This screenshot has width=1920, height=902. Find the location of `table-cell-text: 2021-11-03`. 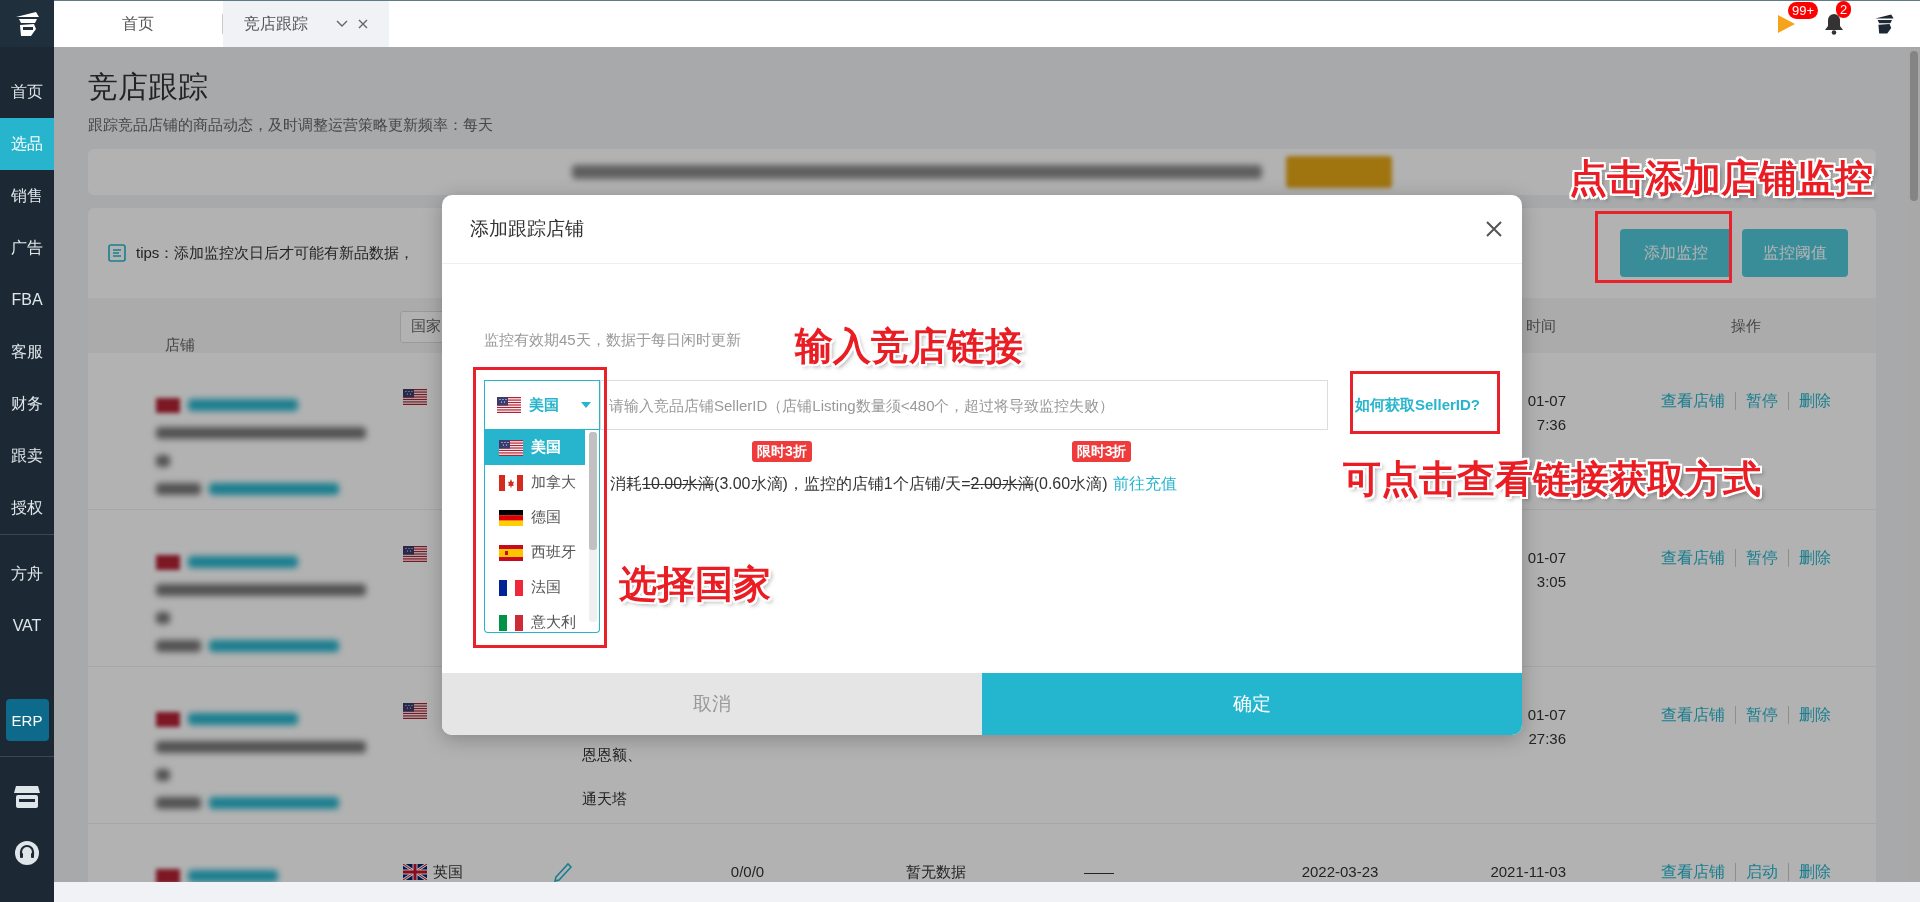

table-cell-text: 2021-11-03 is located at coordinates (1528, 872).